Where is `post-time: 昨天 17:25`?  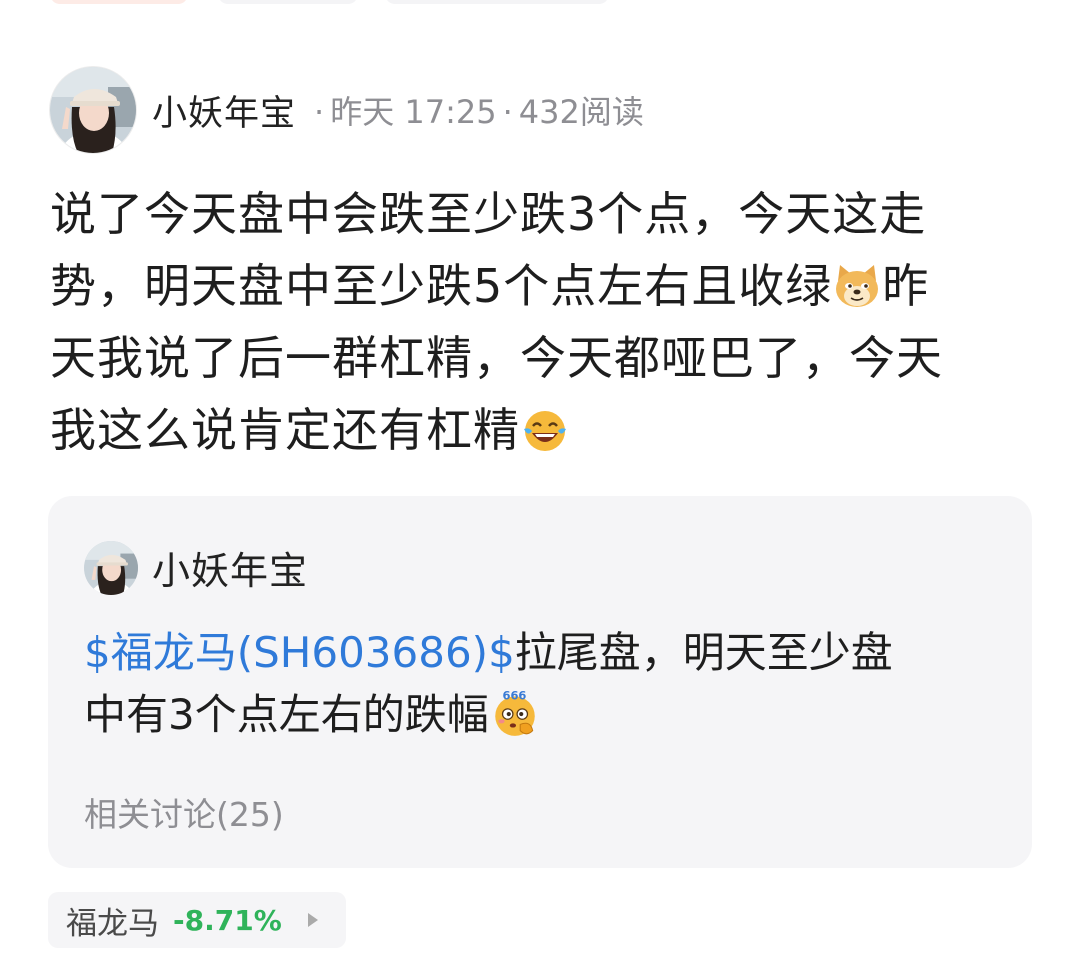
post-time: 昨天 17:25 is located at coordinates (413, 112).